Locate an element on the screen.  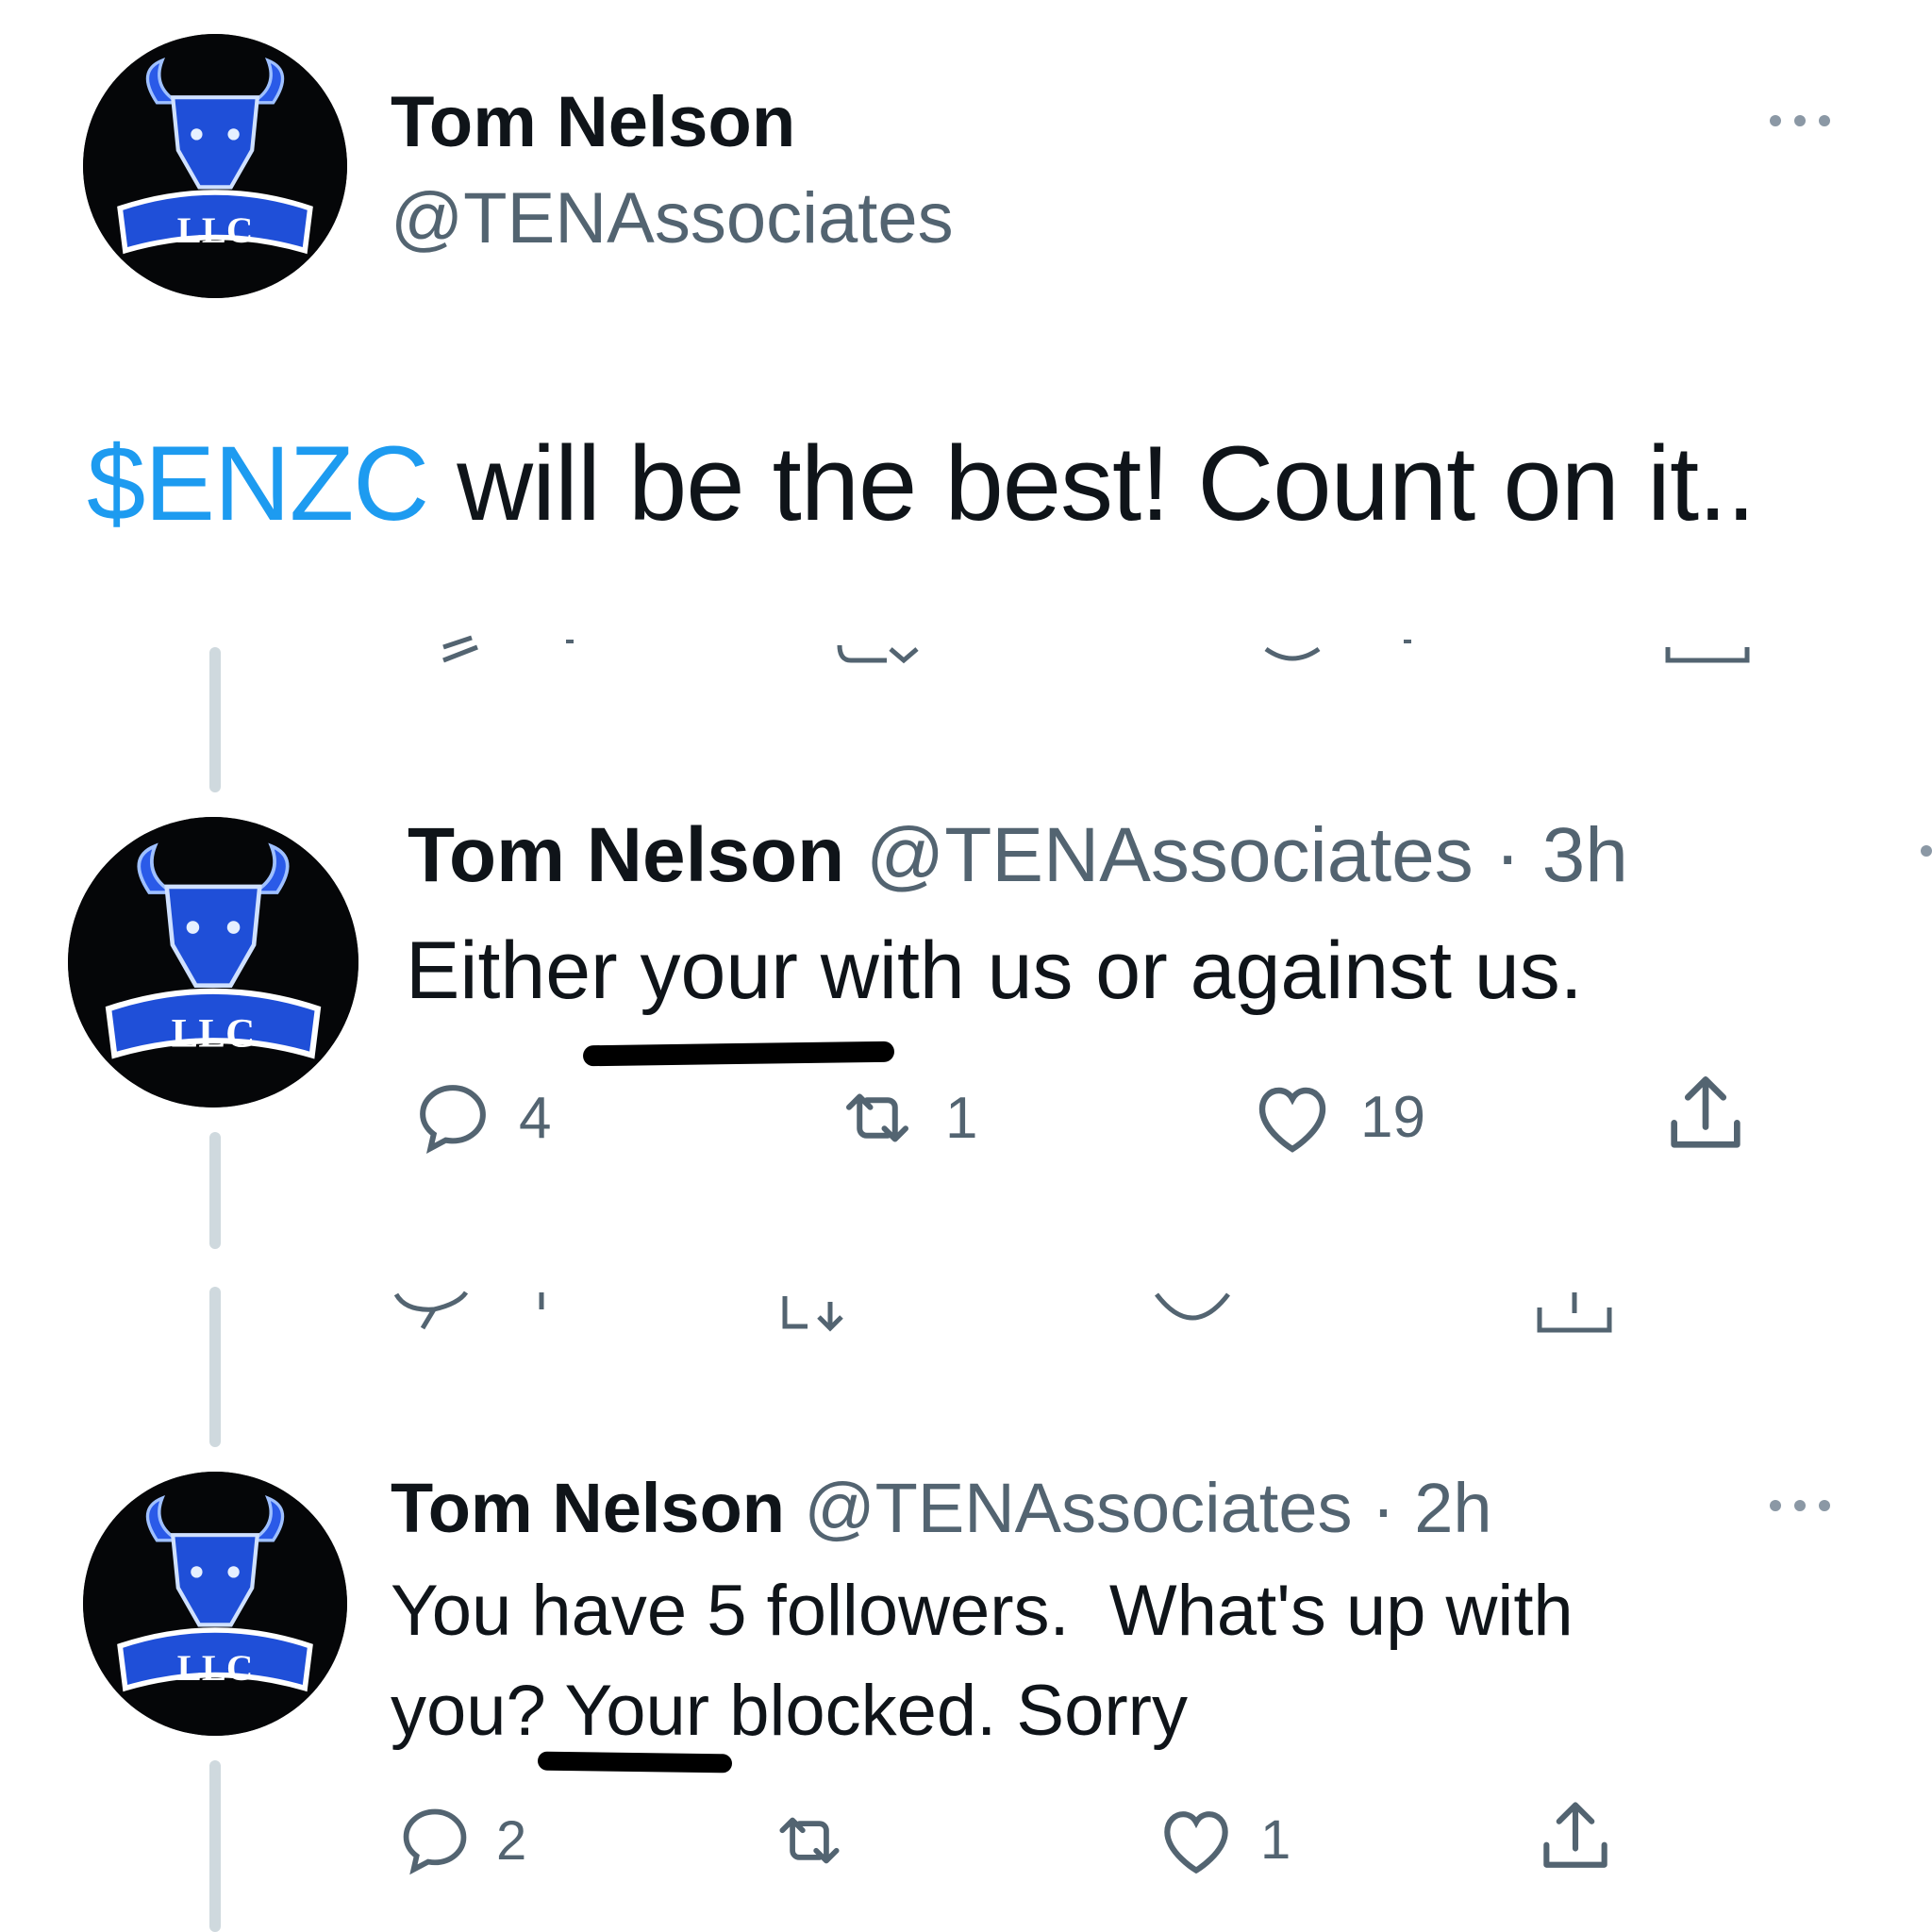
timestamp: · 3h is located at coordinates (1562, 855).